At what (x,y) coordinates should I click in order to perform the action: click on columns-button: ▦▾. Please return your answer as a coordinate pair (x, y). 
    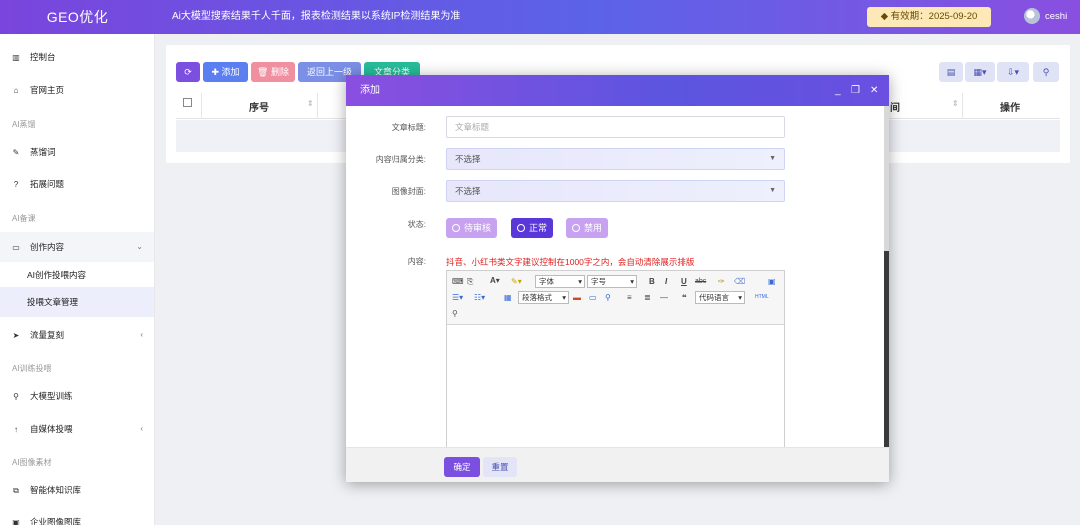
    Looking at the image, I should click on (980, 72).